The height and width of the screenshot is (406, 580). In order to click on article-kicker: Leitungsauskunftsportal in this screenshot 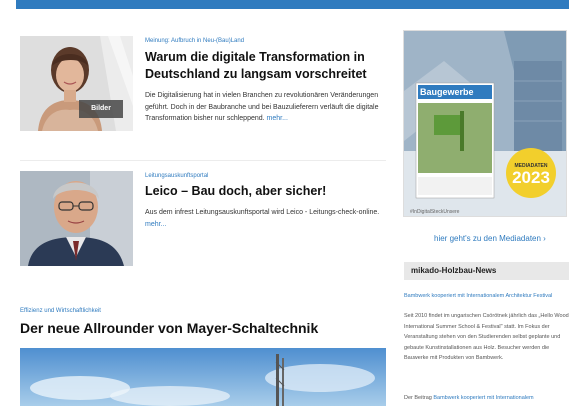, I will do `click(177, 176)`.